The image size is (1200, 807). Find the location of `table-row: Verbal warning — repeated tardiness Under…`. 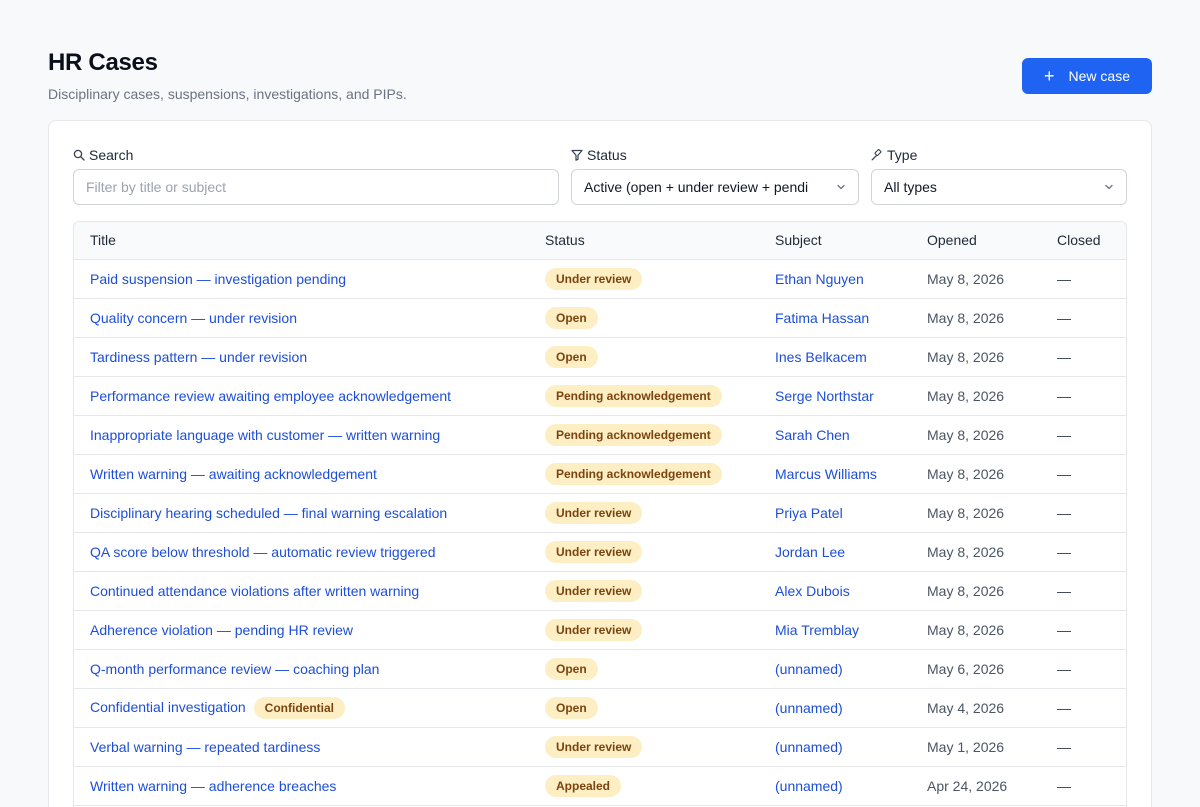

table-row: Verbal warning — repeated tardiness Under… is located at coordinates (600, 747).